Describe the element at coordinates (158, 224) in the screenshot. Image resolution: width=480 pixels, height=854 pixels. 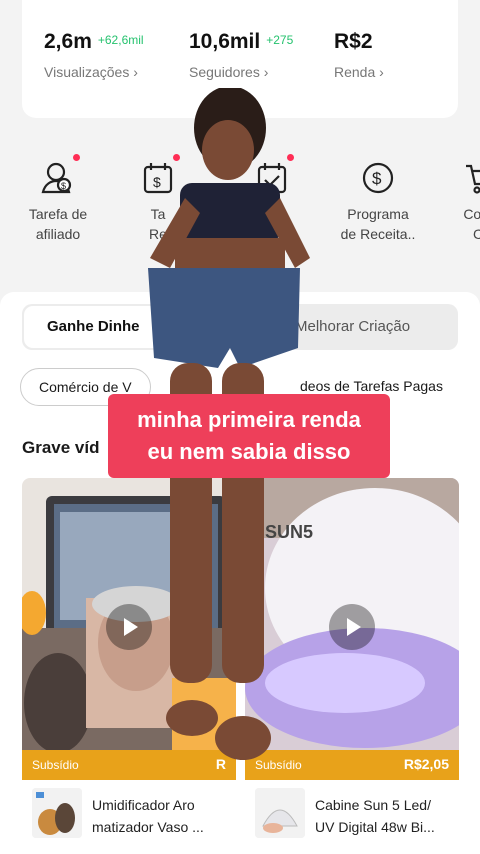
I see `task-label: Ta Re` at that location.